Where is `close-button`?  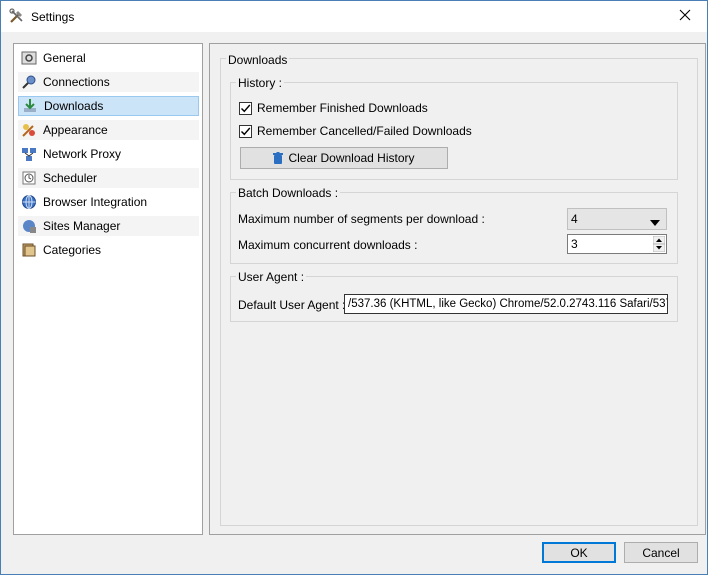 close-button is located at coordinates (685, 16).